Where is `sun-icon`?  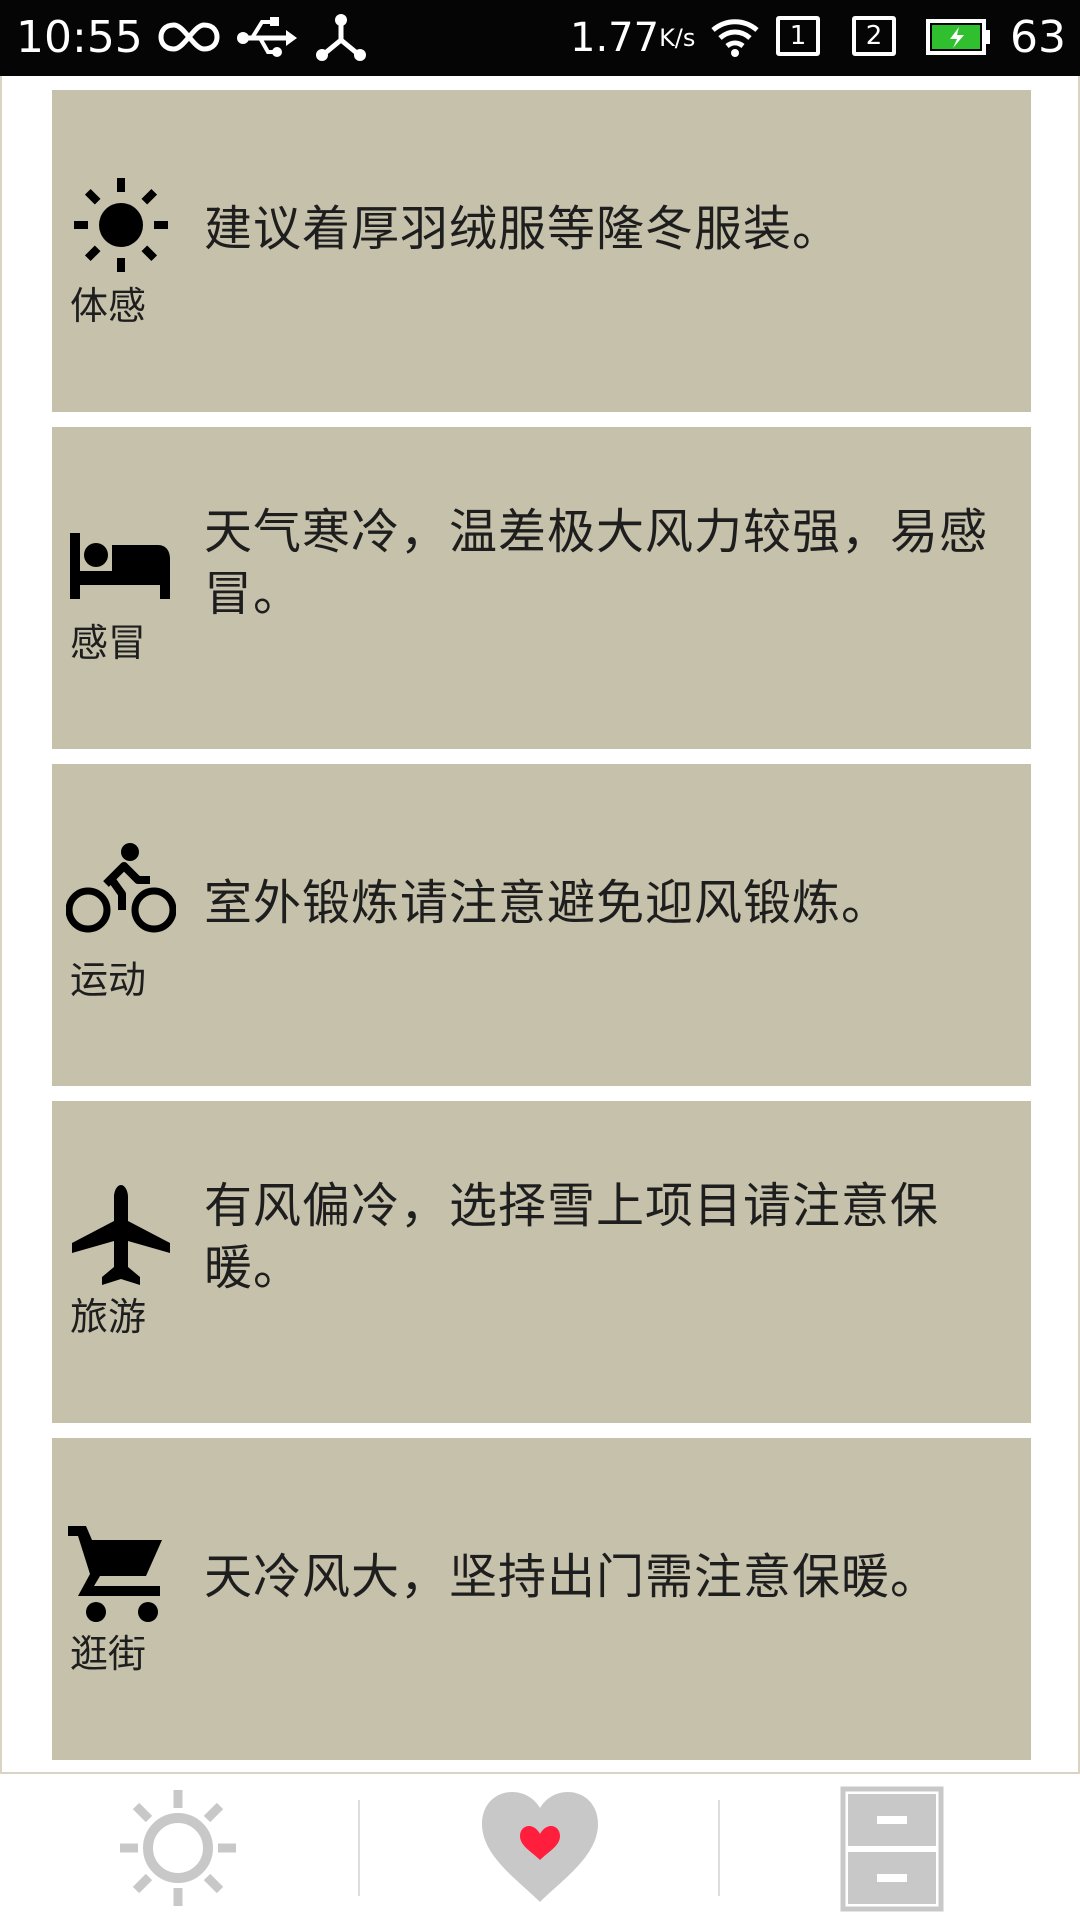
sun-icon is located at coordinates (121, 225).